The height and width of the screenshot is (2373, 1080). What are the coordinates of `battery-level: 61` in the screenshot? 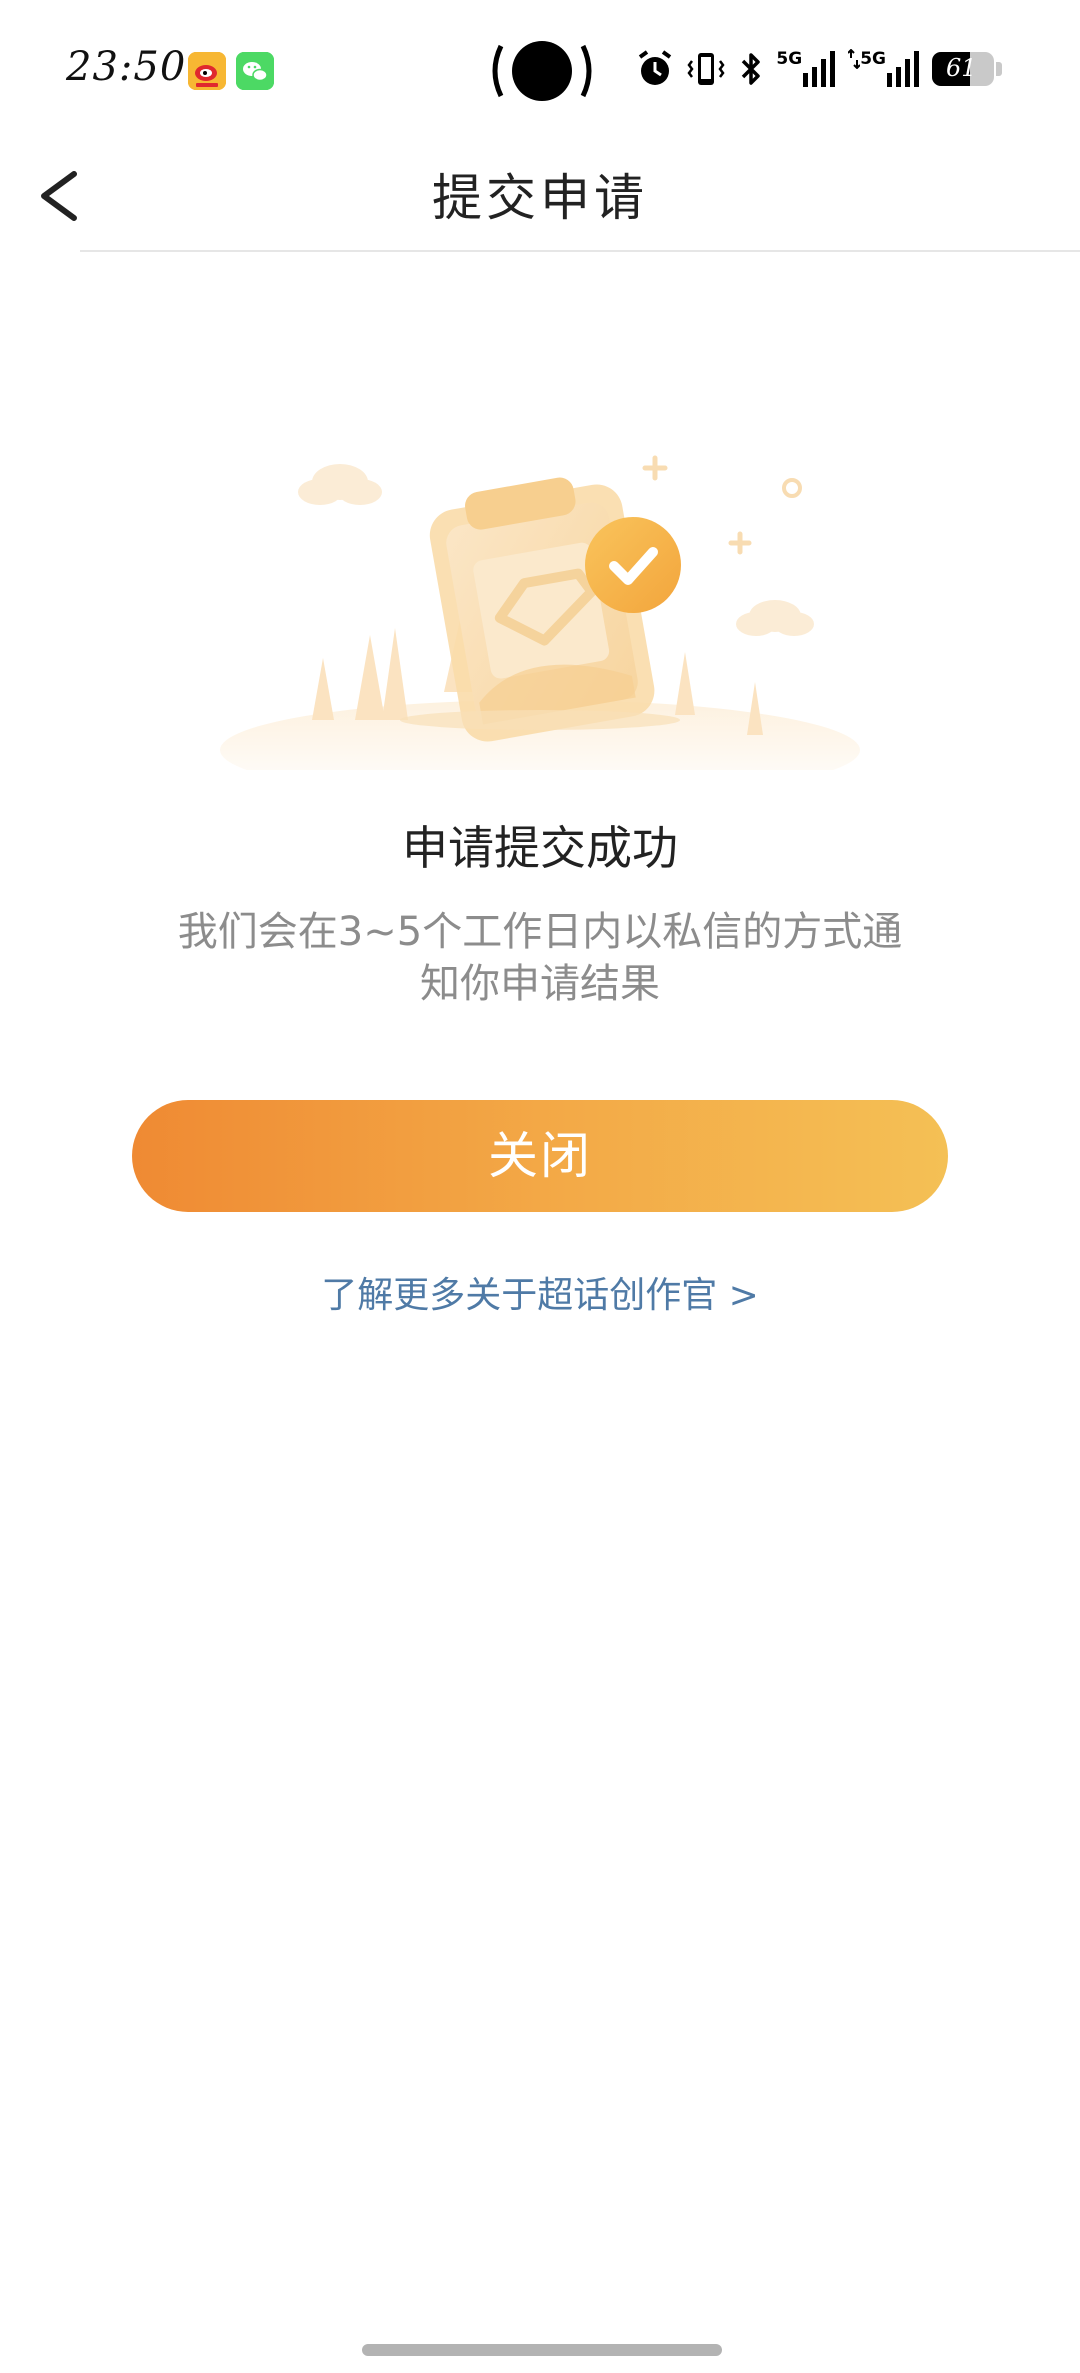 It's located at (961, 68).